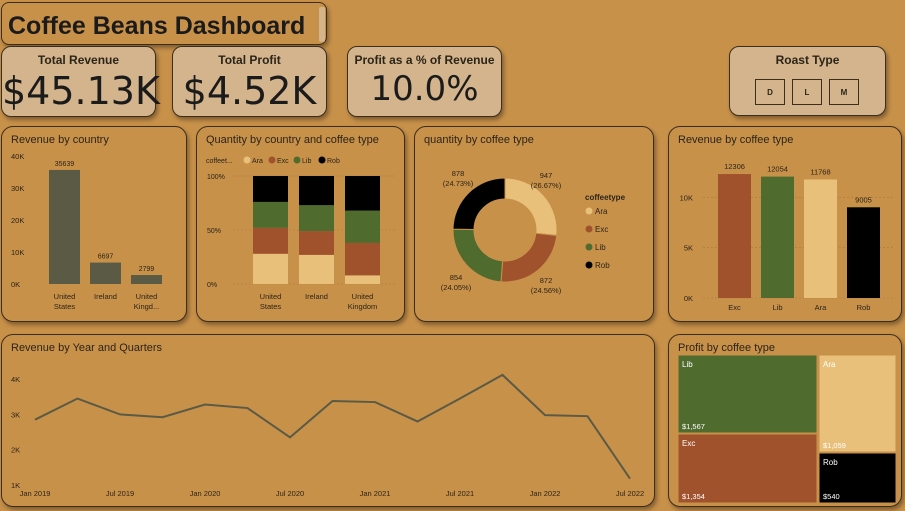  What do you see at coordinates (777, 307) in the screenshot?
I see `x-tick-label: Lib` at bounding box center [777, 307].